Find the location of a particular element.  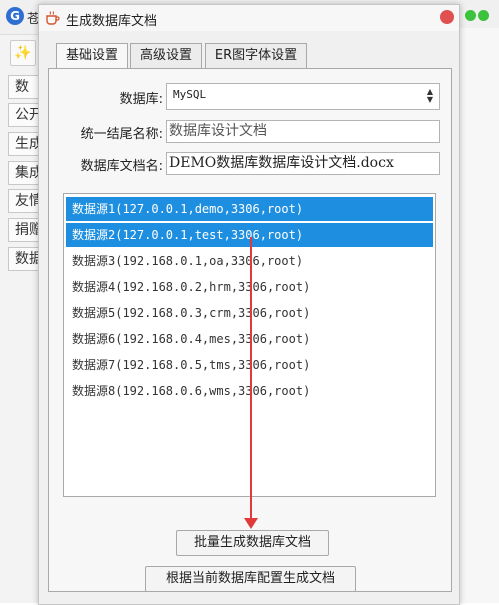

ending-name-input: 数据库设计文档 is located at coordinates (303, 131).